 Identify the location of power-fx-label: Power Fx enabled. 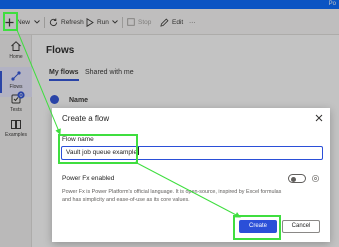
(88, 178).